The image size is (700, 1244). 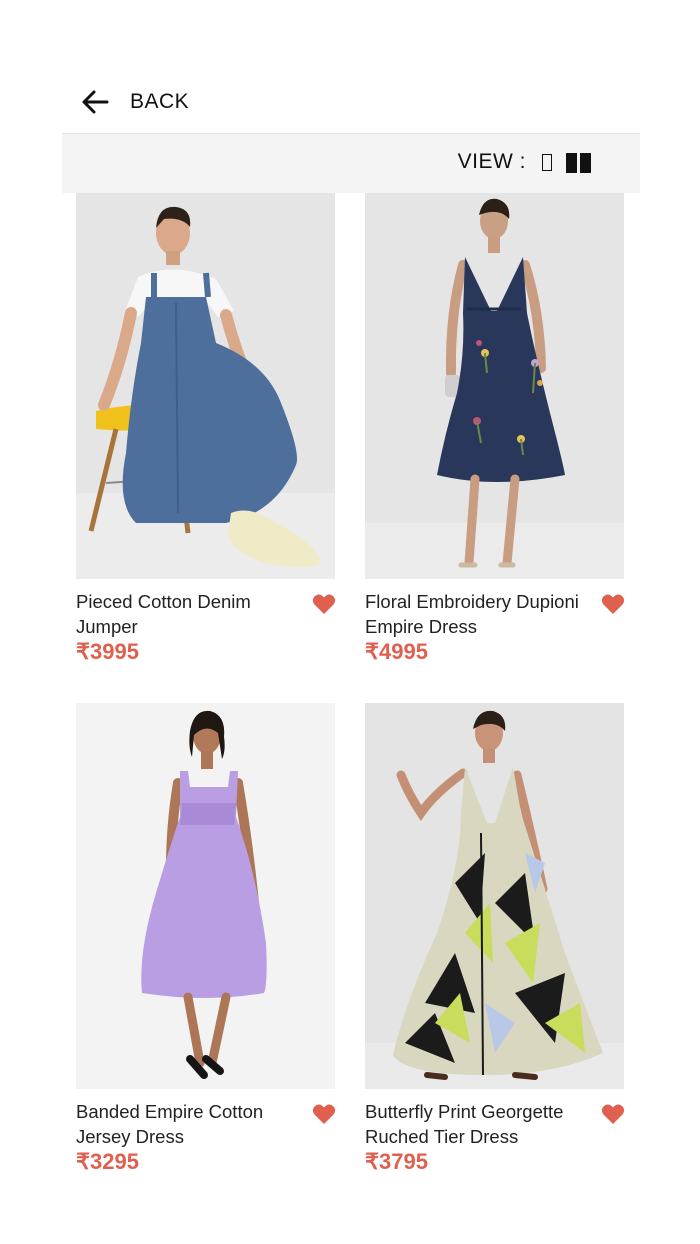 What do you see at coordinates (491, 161) in the screenshot?
I see `view-label: VIEW :` at bounding box center [491, 161].